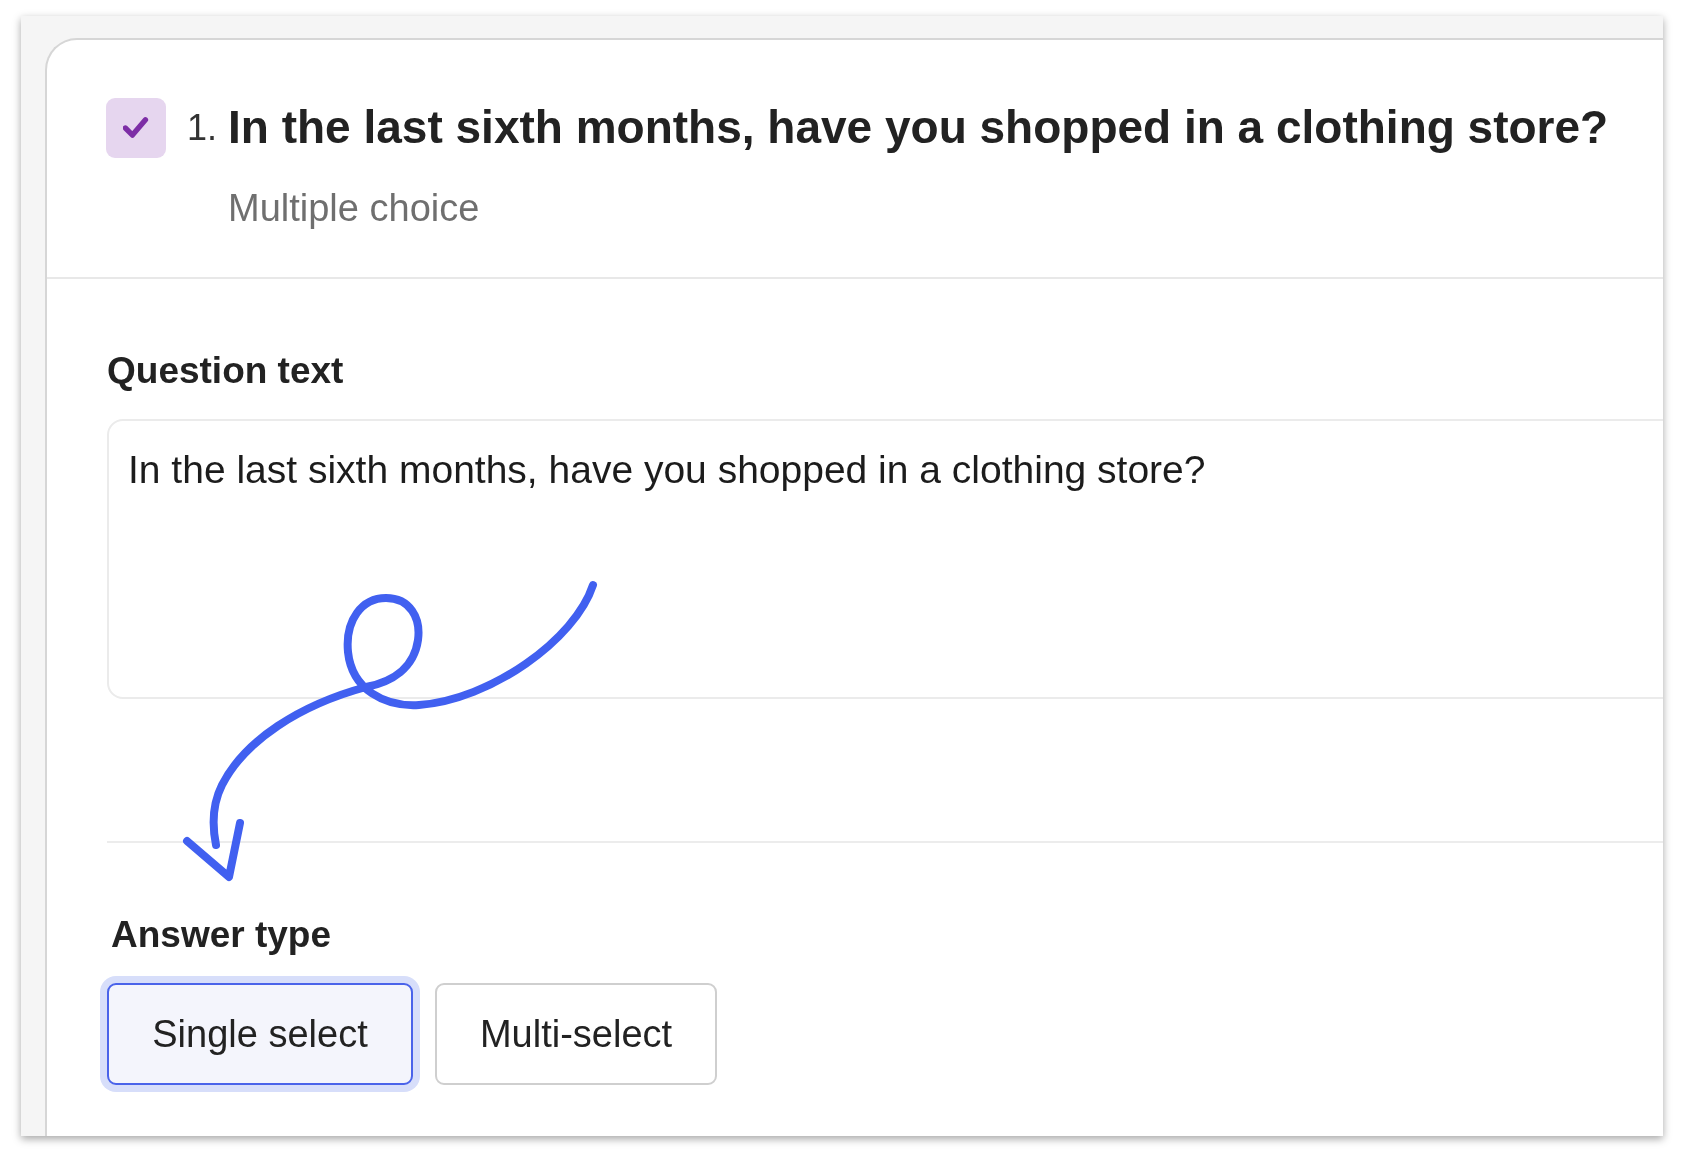  I want to click on check-icon, so click(136, 128).